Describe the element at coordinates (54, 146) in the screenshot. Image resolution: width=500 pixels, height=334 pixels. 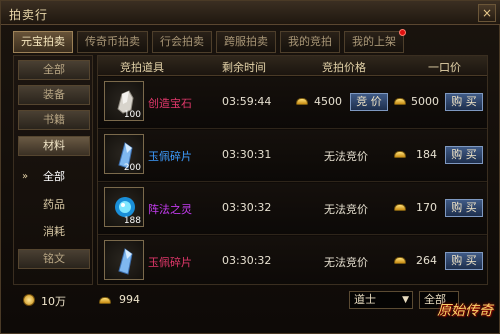
I see `category-materials: 材料` at that location.